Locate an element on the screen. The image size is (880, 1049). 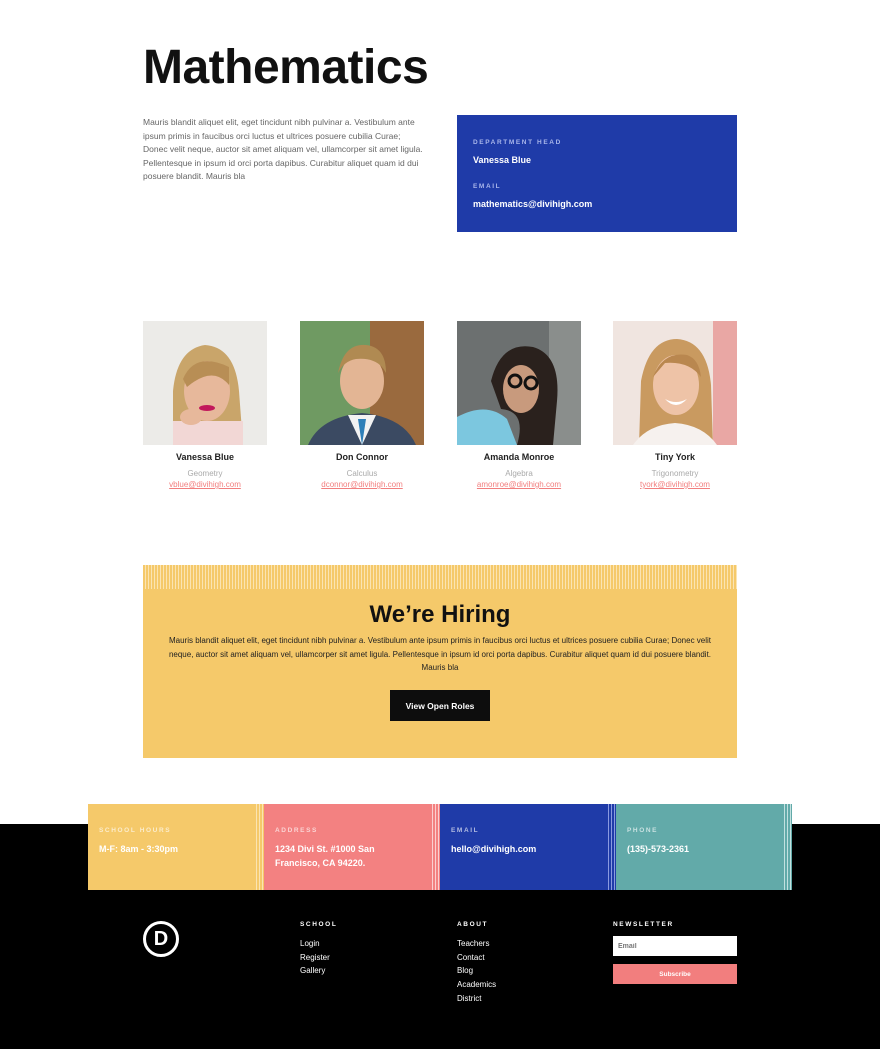
department-email-label: EMAIL is located at coordinates (487, 186).